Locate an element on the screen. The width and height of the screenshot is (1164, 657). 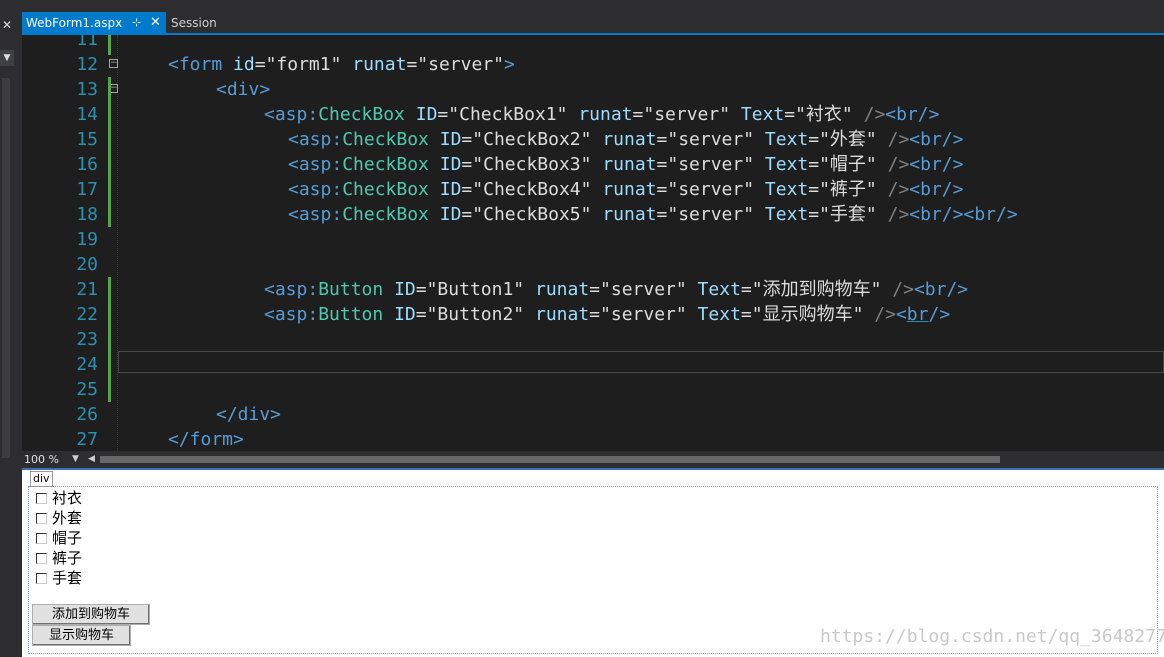
vertical-scrollbar is located at coordinates (6, 268).